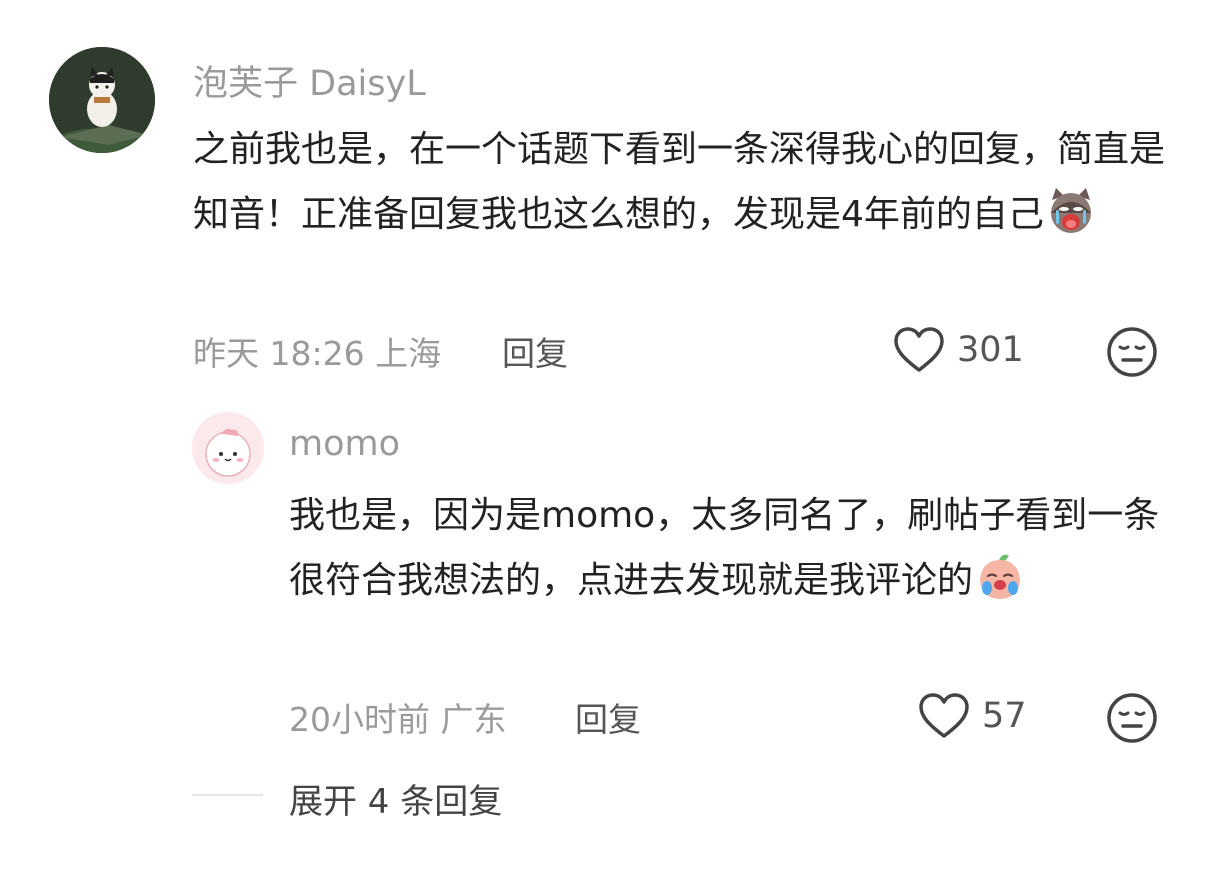  I want to click on comment-time-location: 昨天 18:26 上海, so click(317, 353).